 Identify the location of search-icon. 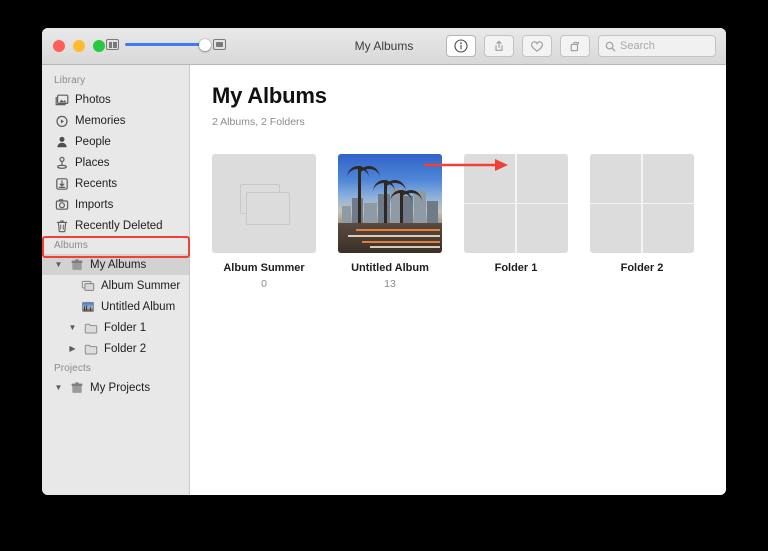
(610, 46).